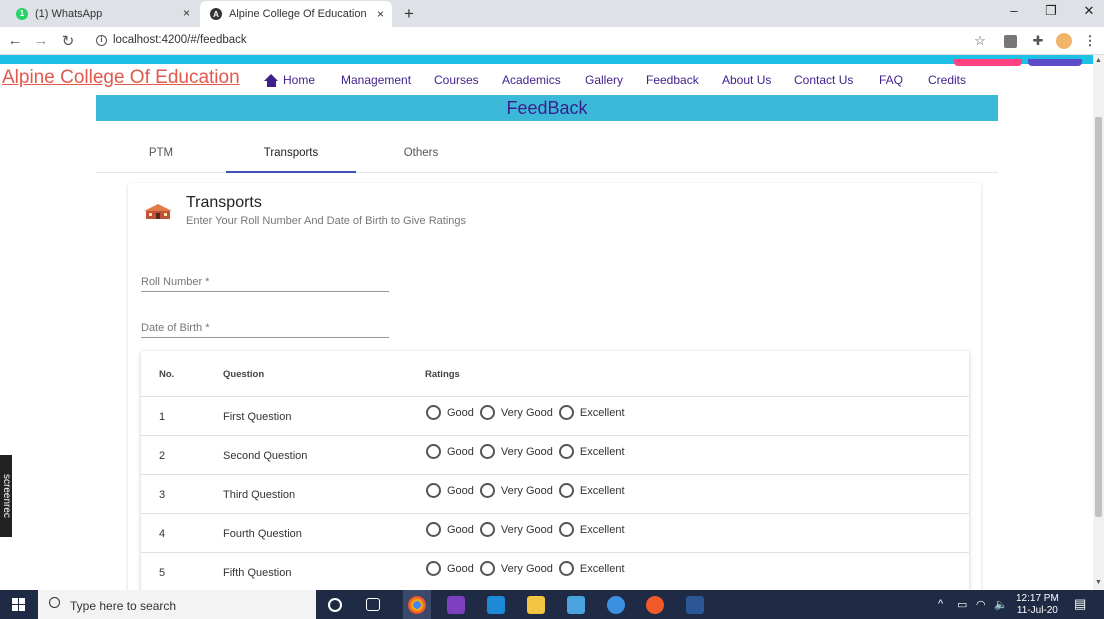 Image resolution: width=1104 pixels, height=619 pixels. I want to click on nav-home: Home, so click(289, 80).